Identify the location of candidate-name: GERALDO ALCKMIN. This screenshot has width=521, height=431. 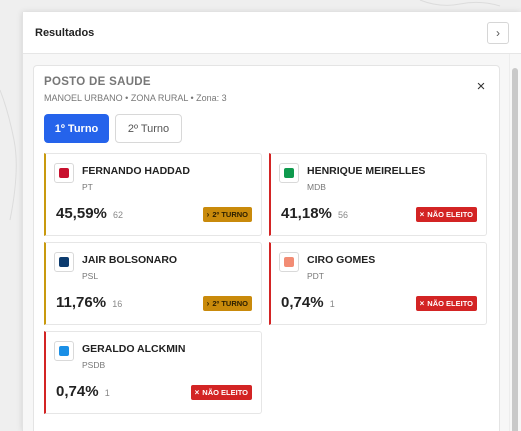
(134, 349).